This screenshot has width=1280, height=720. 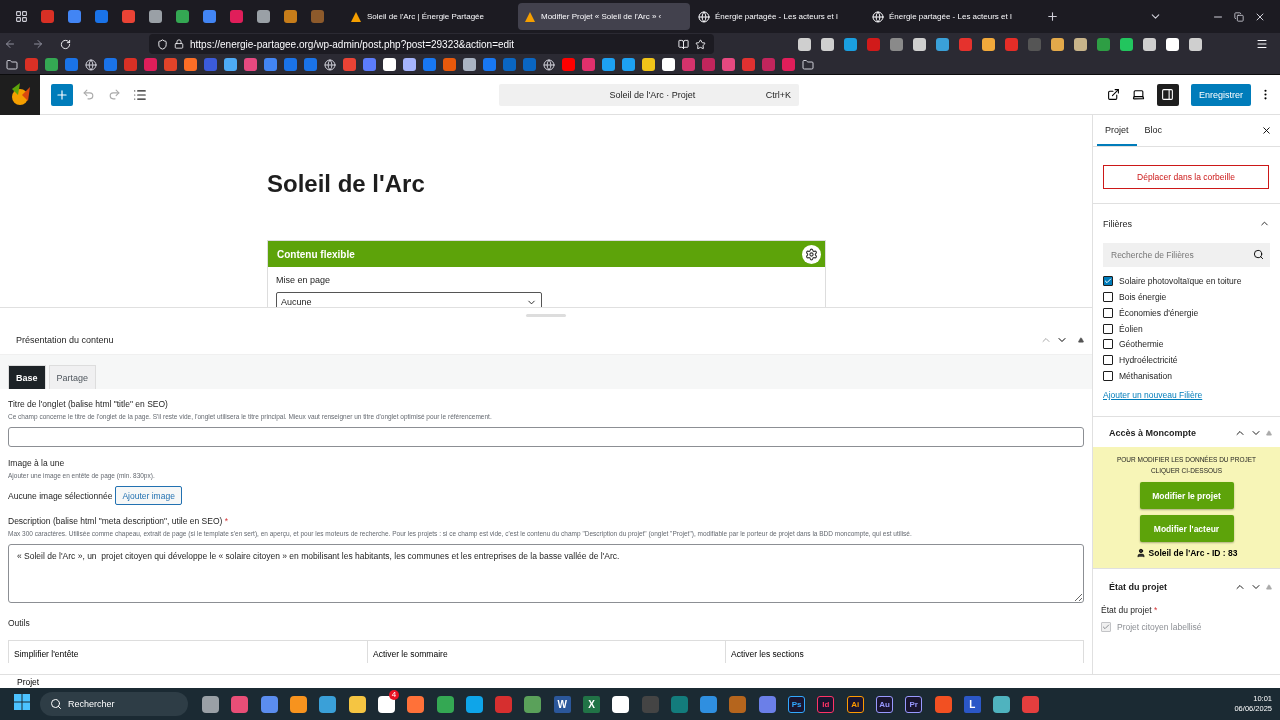 What do you see at coordinates (1186, 255) in the screenshot?
I see `search-field: Recherche de Filières` at bounding box center [1186, 255].